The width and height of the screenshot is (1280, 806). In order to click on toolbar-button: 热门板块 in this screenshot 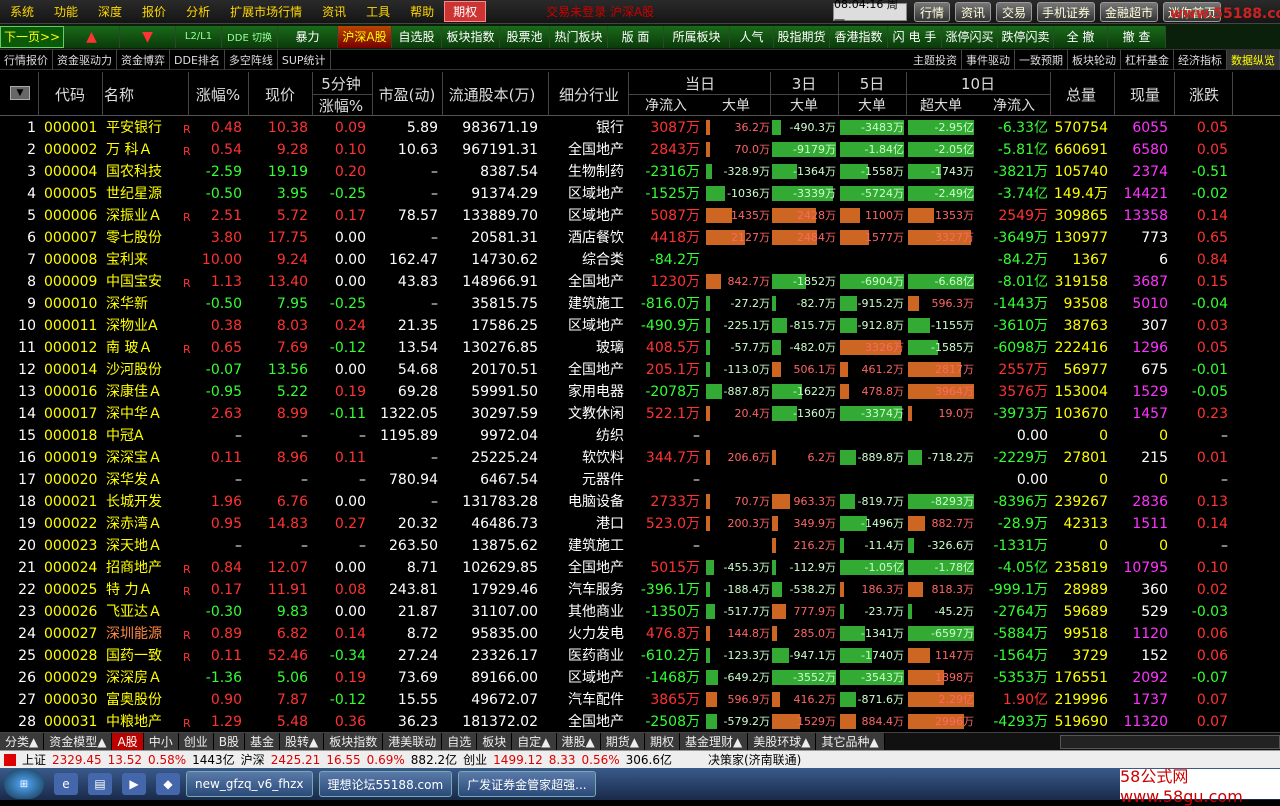, I will do `click(579, 36)`.